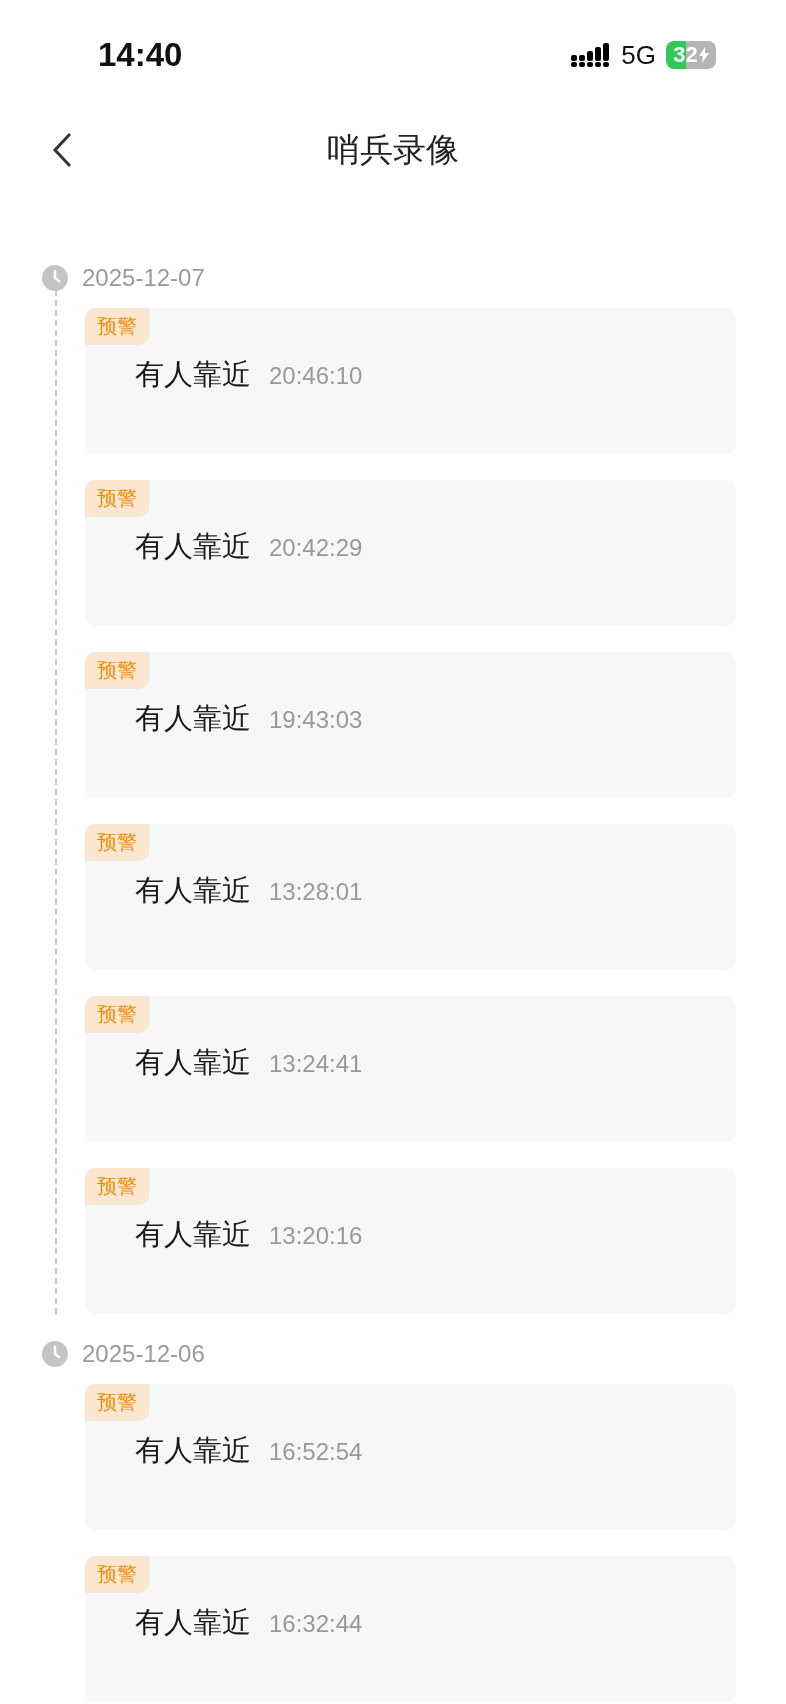 The width and height of the screenshot is (786, 1704). Describe the element at coordinates (393, 149) in the screenshot. I see `page-title: 哨兵录像` at that location.